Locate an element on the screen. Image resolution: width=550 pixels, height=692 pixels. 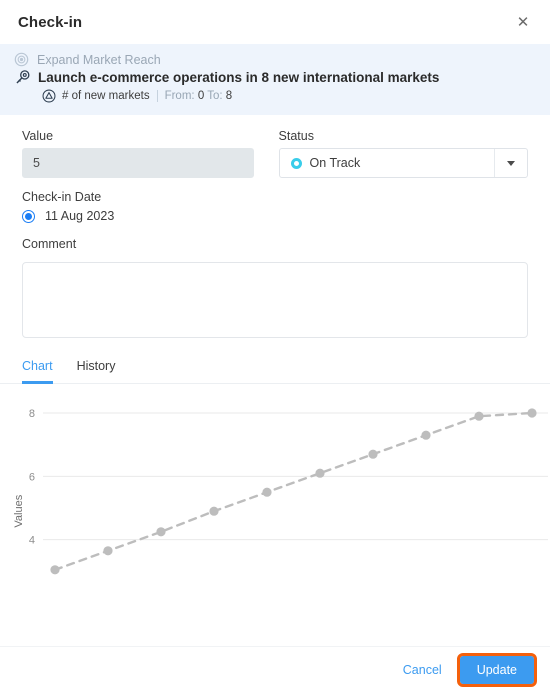
comment-label: Comment is located at coordinates (49, 244).